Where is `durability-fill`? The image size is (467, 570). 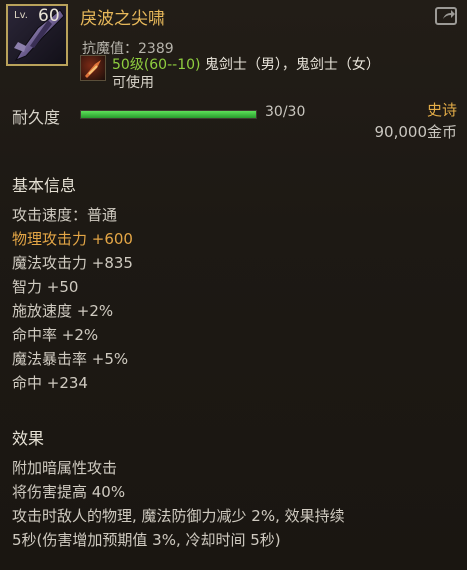
durability-fill is located at coordinates (168, 114).